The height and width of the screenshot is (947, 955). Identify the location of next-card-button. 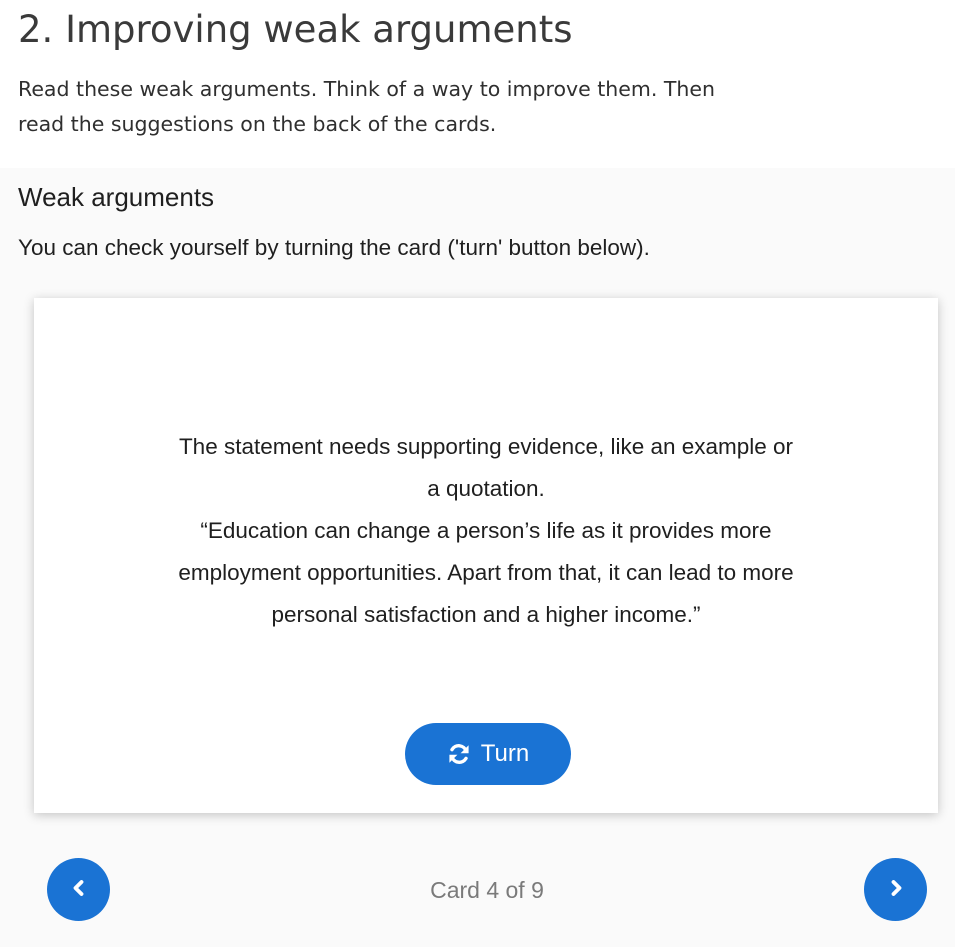
(895, 889).